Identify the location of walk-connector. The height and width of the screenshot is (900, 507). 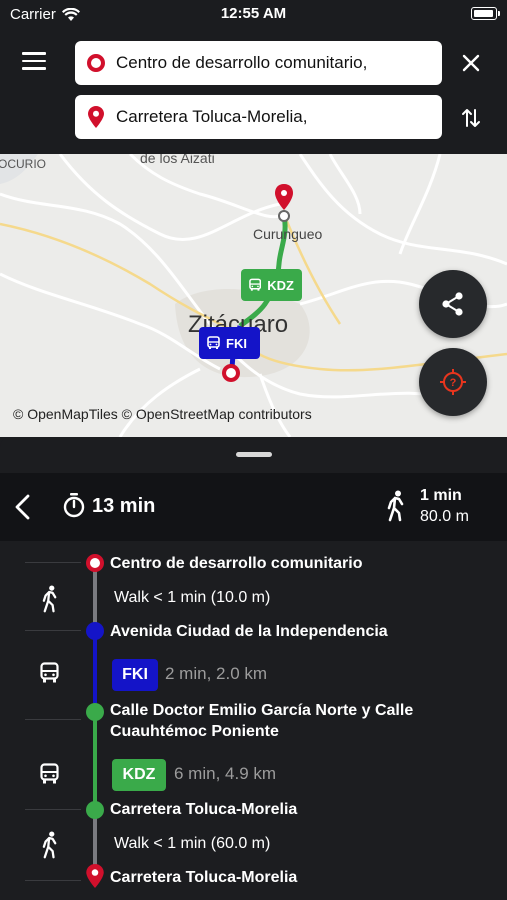
(95, 598).